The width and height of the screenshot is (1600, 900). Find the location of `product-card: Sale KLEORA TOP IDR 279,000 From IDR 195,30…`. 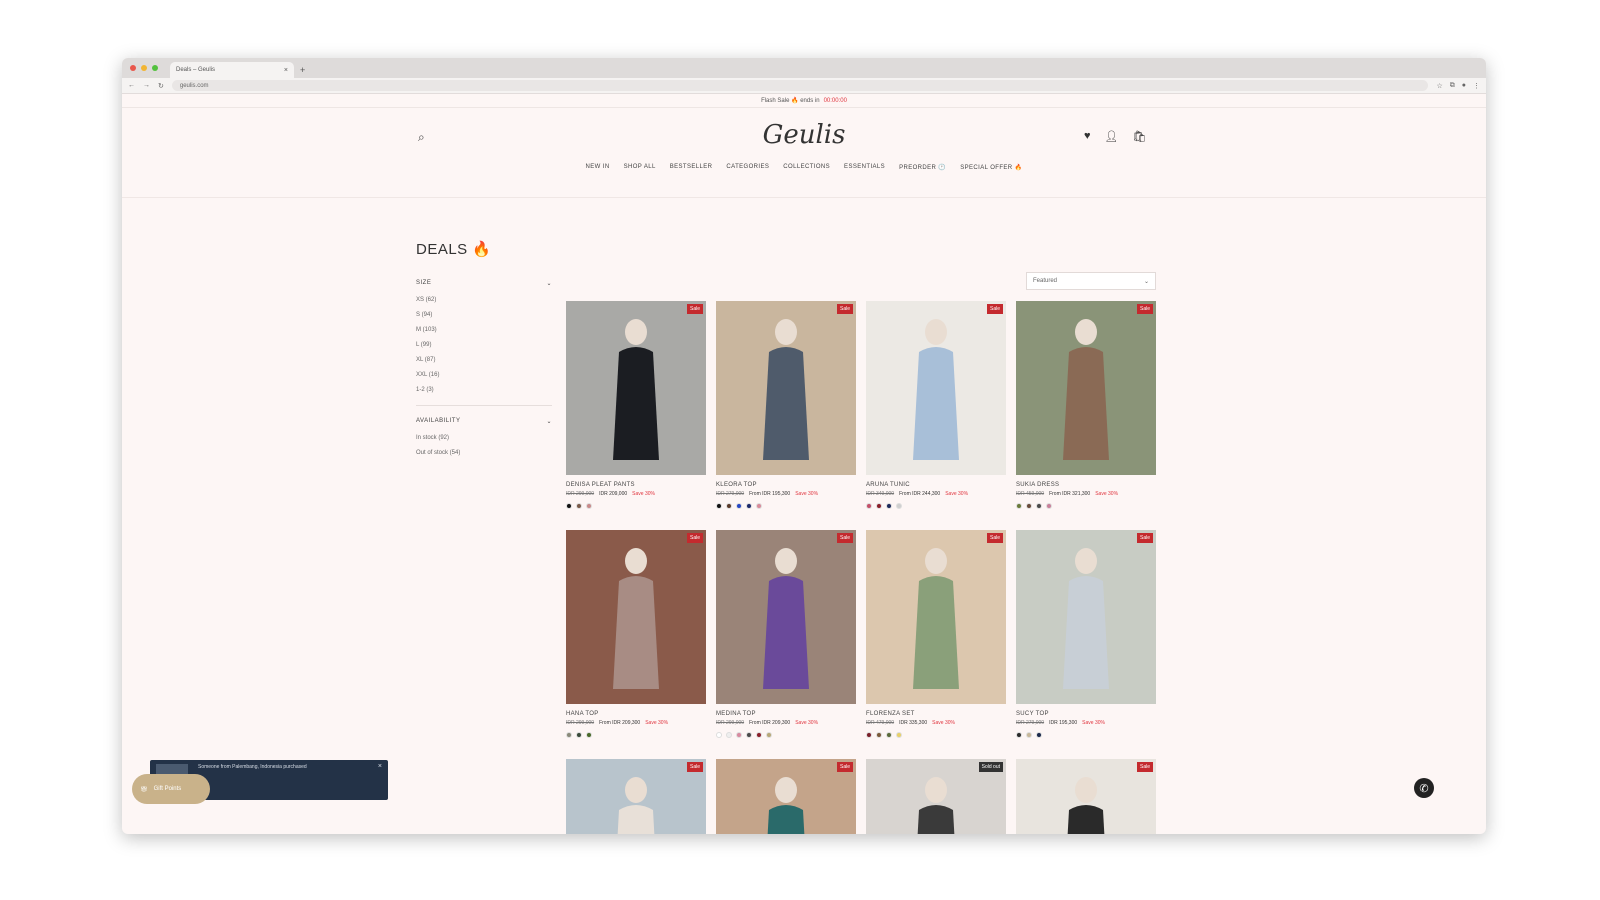

product-card: Sale KLEORA TOP IDR 279,000 From IDR 195,30… is located at coordinates (786, 405).